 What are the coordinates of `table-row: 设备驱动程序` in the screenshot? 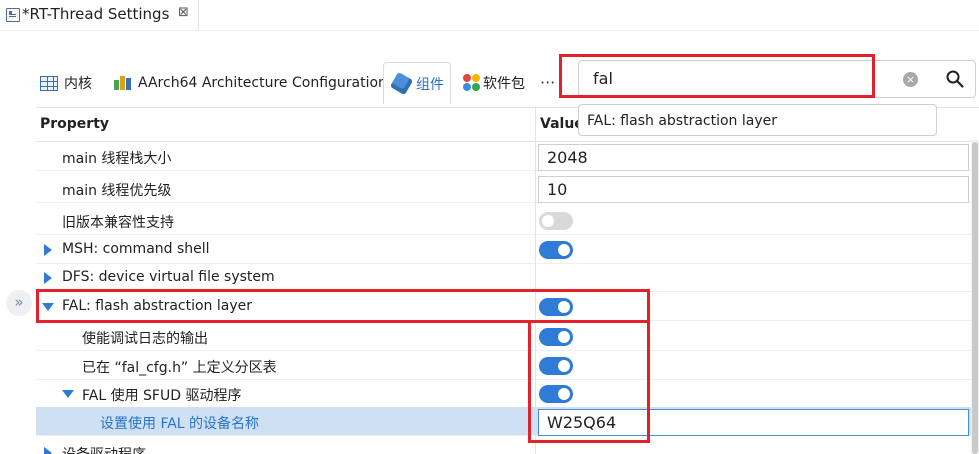 It's located at (503, 446).